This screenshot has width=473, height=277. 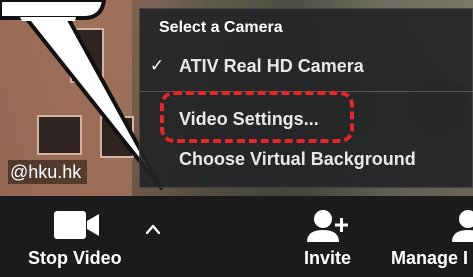 I want to click on video-options-chevron-button, so click(x=154, y=226).